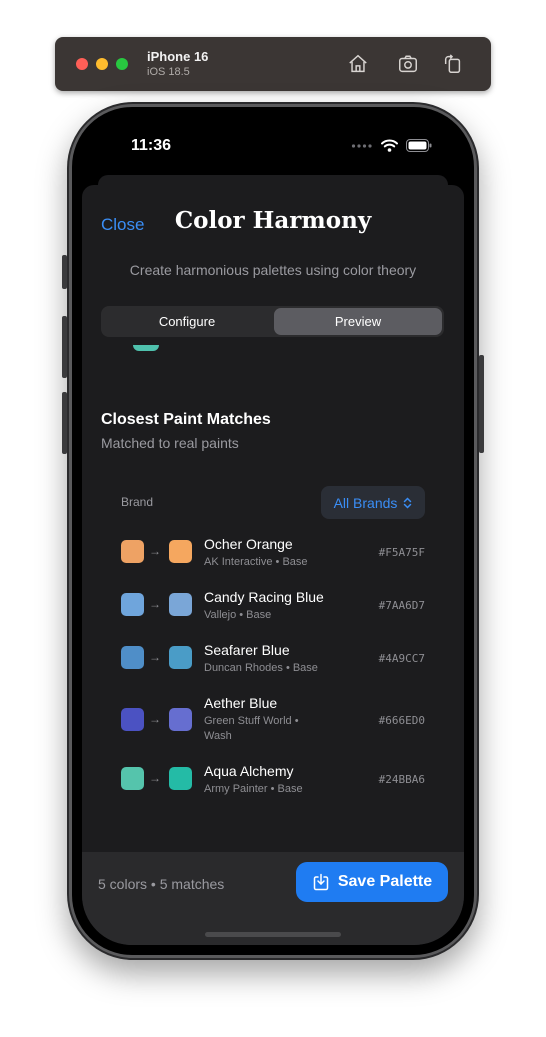  I want to click on volume-up-button, so click(64, 347).